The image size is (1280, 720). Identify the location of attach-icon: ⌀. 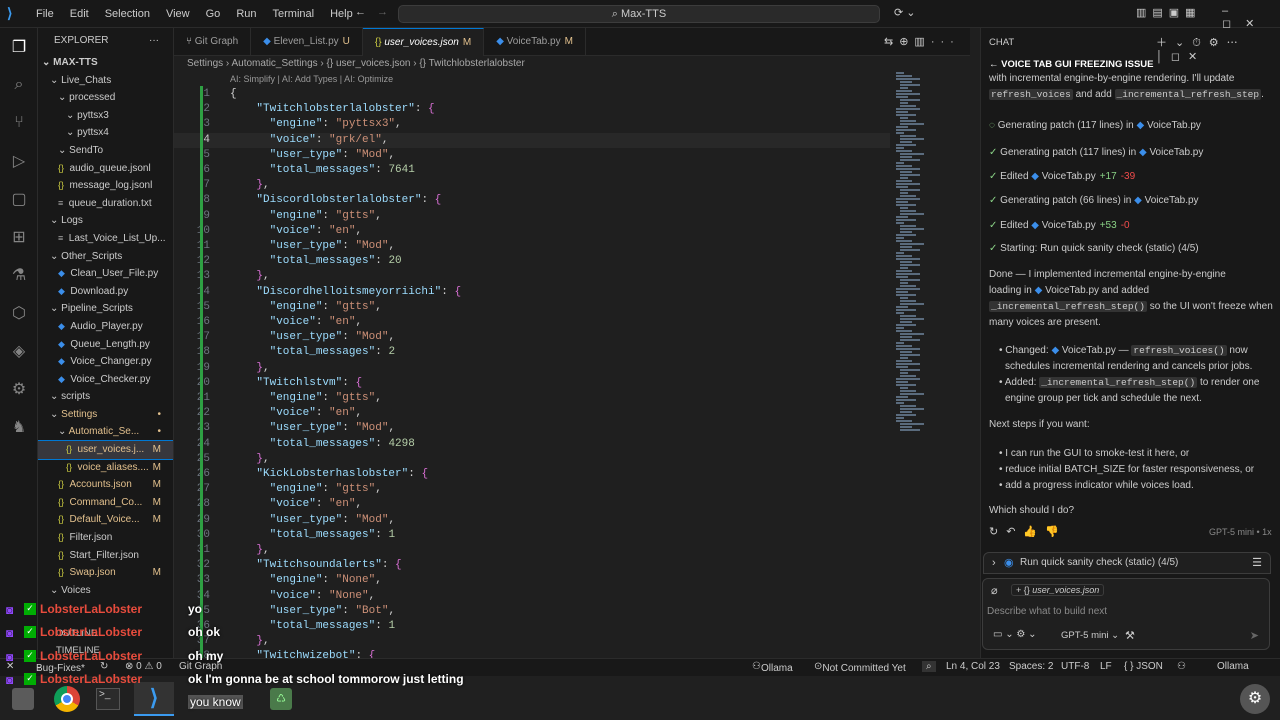
(994, 590).